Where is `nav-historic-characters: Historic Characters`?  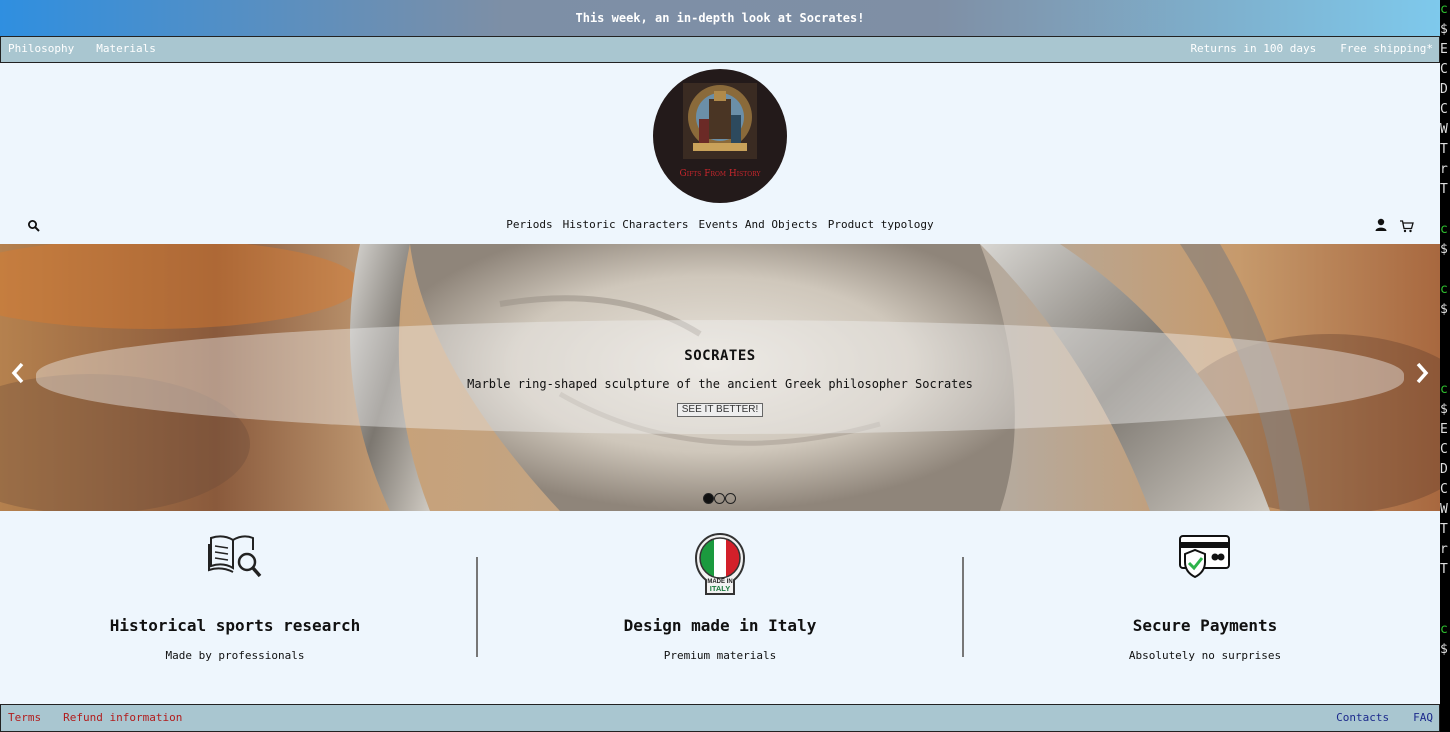
nav-historic-characters: Historic Characters is located at coordinates (626, 224).